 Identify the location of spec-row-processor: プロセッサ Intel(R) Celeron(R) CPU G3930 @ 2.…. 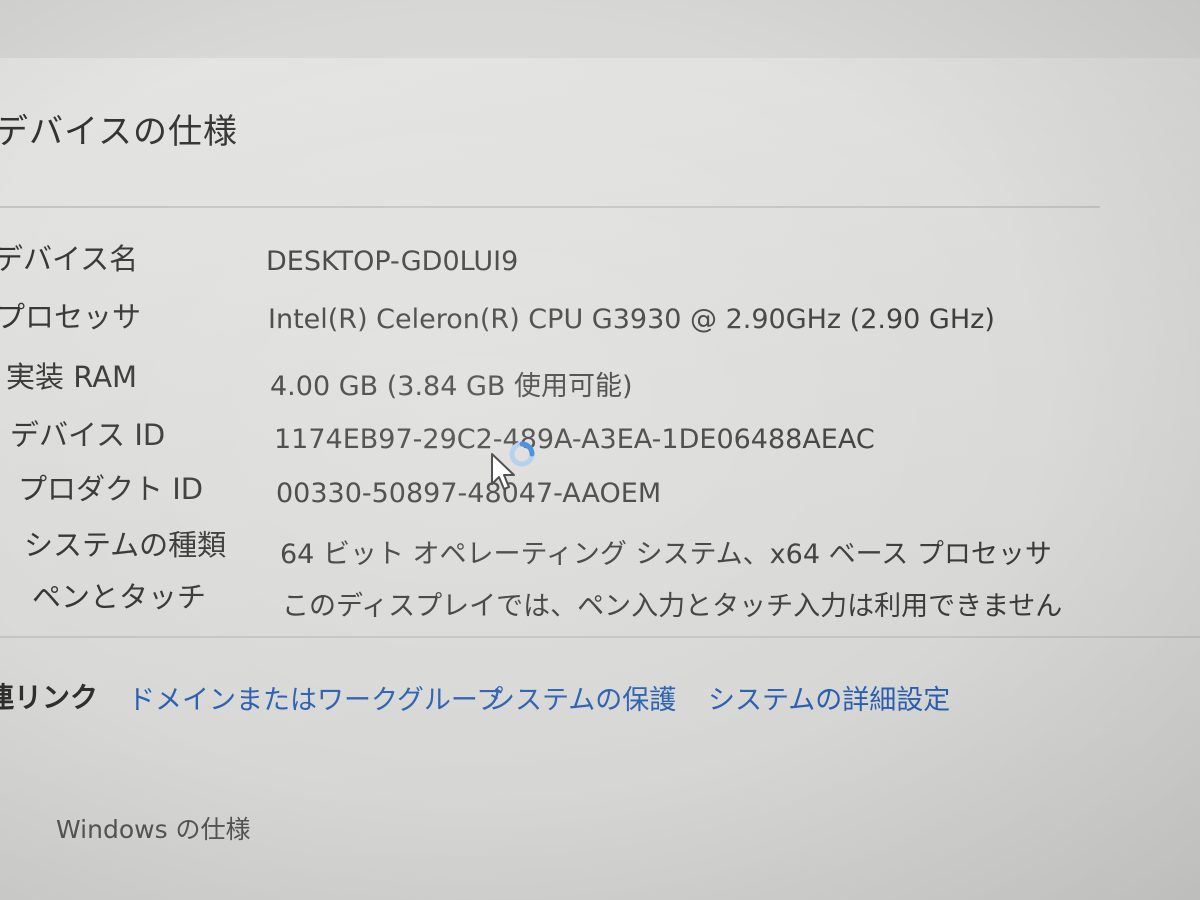
(600, 319).